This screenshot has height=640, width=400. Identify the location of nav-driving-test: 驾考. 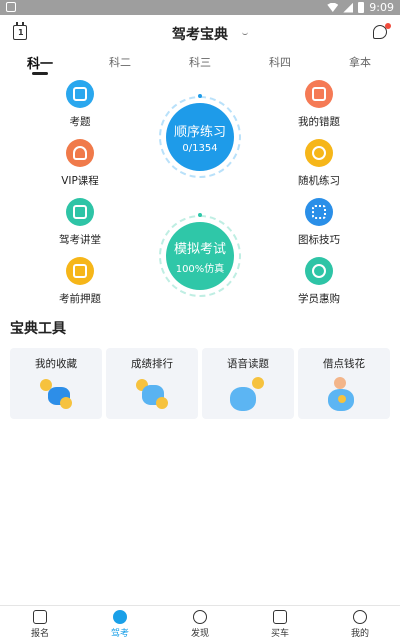
(120, 623).